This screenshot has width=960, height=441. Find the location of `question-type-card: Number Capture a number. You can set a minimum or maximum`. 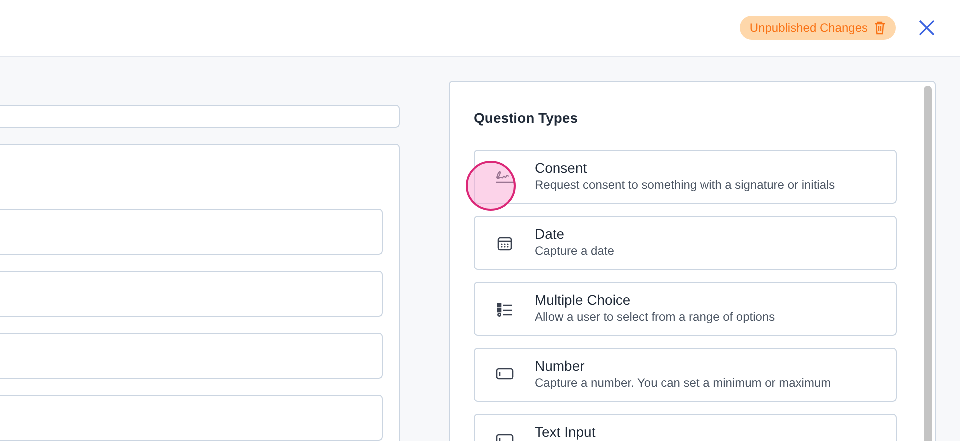

question-type-card: Number Capture a number. You can set a minimum or maximum is located at coordinates (685, 375).